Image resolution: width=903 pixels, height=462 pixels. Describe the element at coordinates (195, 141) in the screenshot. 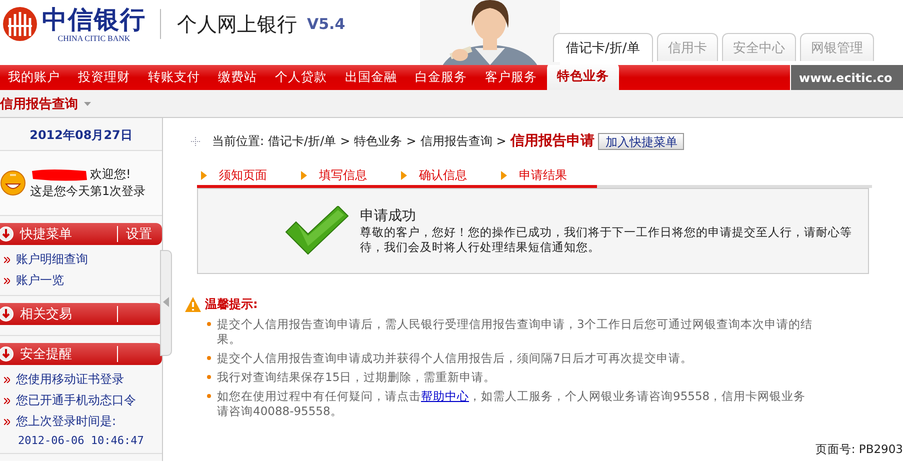

I see `location-icon` at that location.